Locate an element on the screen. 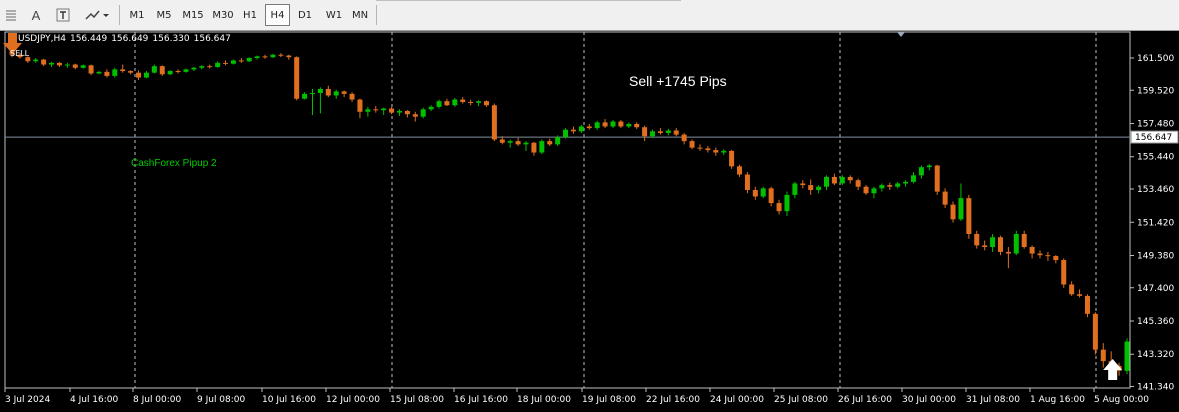 This screenshot has height=412, width=1179. text-a-icon: A is located at coordinates (36, 15).